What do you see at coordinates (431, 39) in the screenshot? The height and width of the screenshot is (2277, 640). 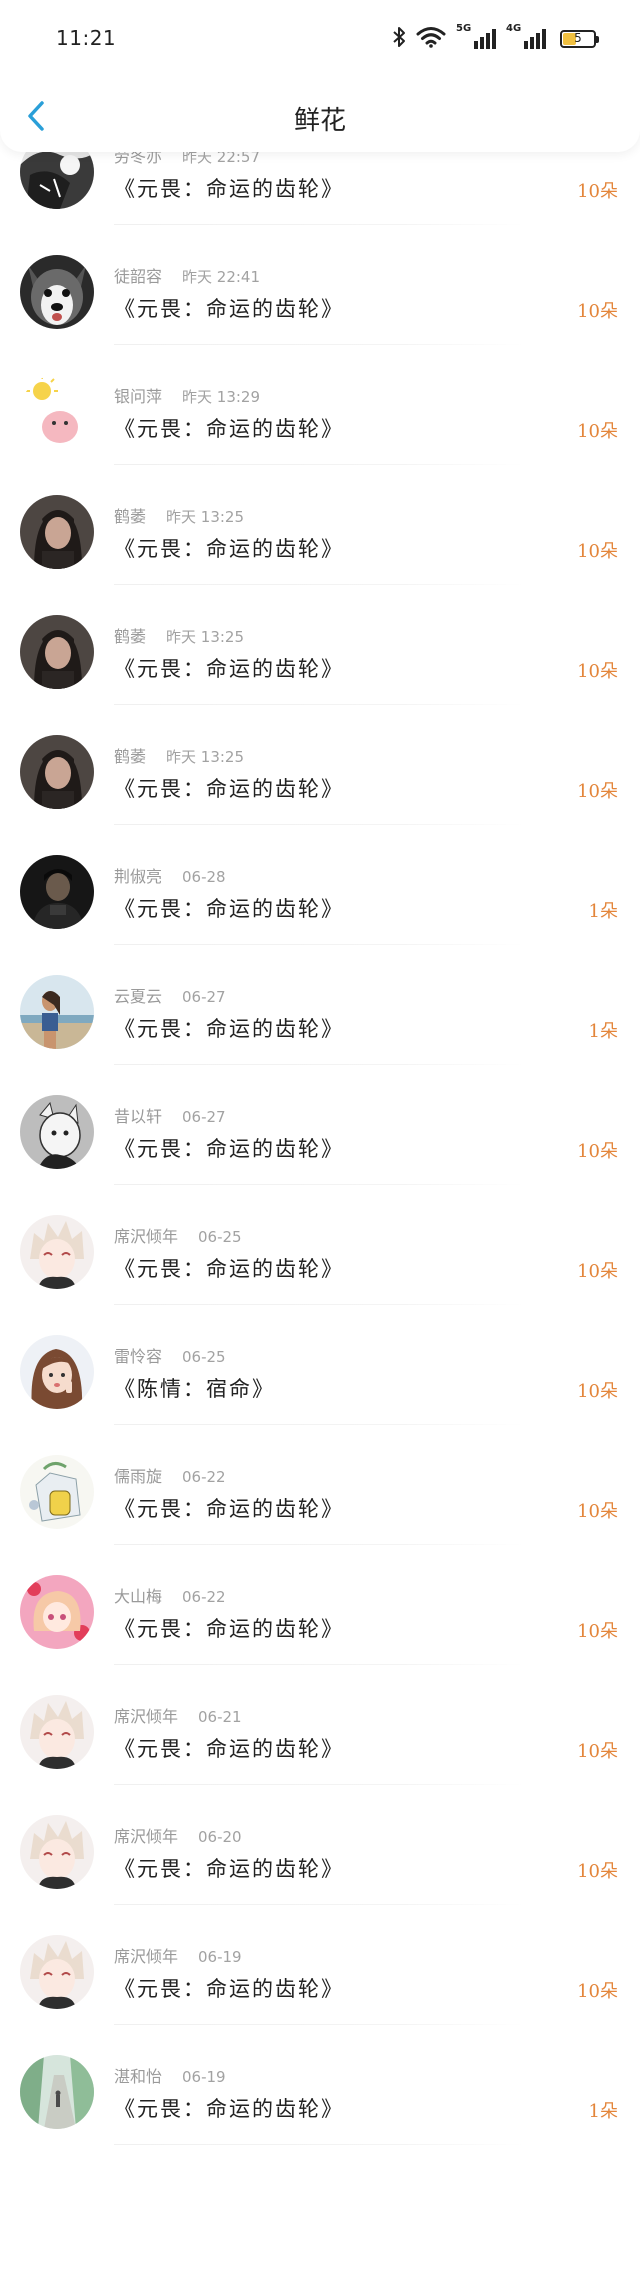 I see `wifi-icon` at bounding box center [431, 39].